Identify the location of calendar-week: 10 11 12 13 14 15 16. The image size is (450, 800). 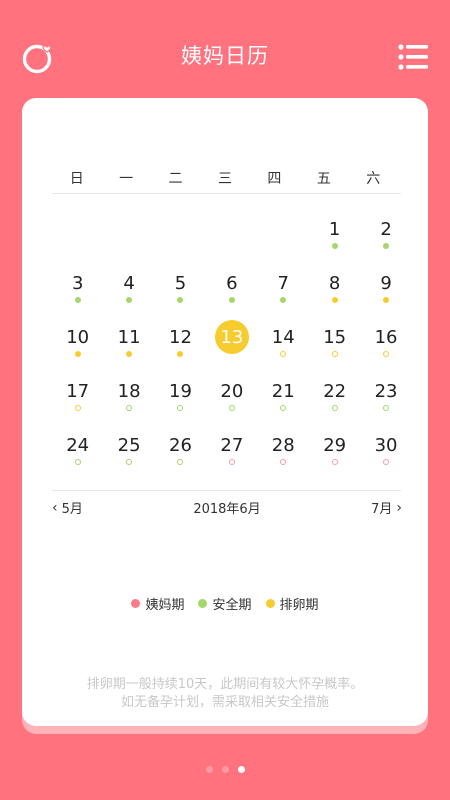
(232, 331).